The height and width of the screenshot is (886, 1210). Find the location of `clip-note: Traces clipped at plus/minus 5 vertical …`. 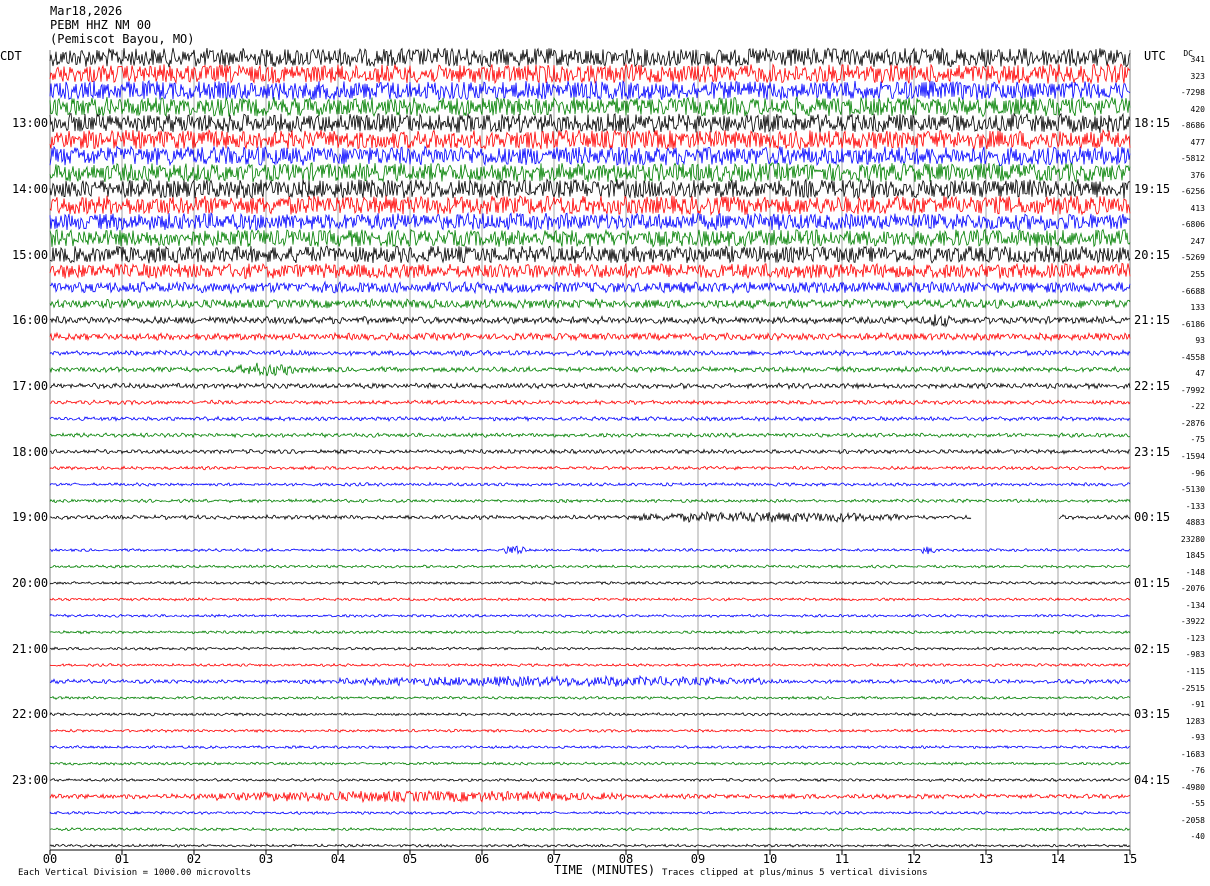

clip-note: Traces clipped at plus/minus 5 vertical … is located at coordinates (795, 873).